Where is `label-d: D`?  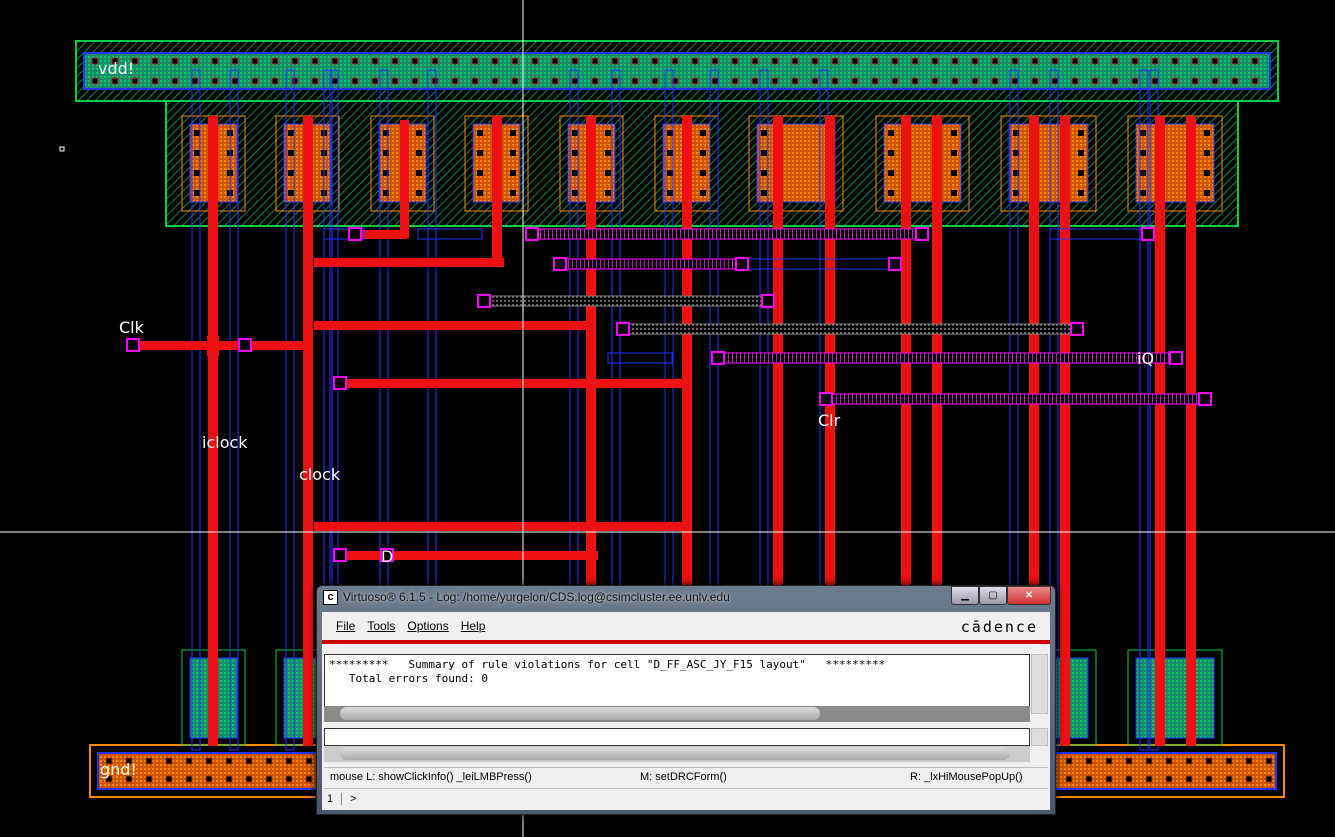
label-d: D is located at coordinates (387, 556).